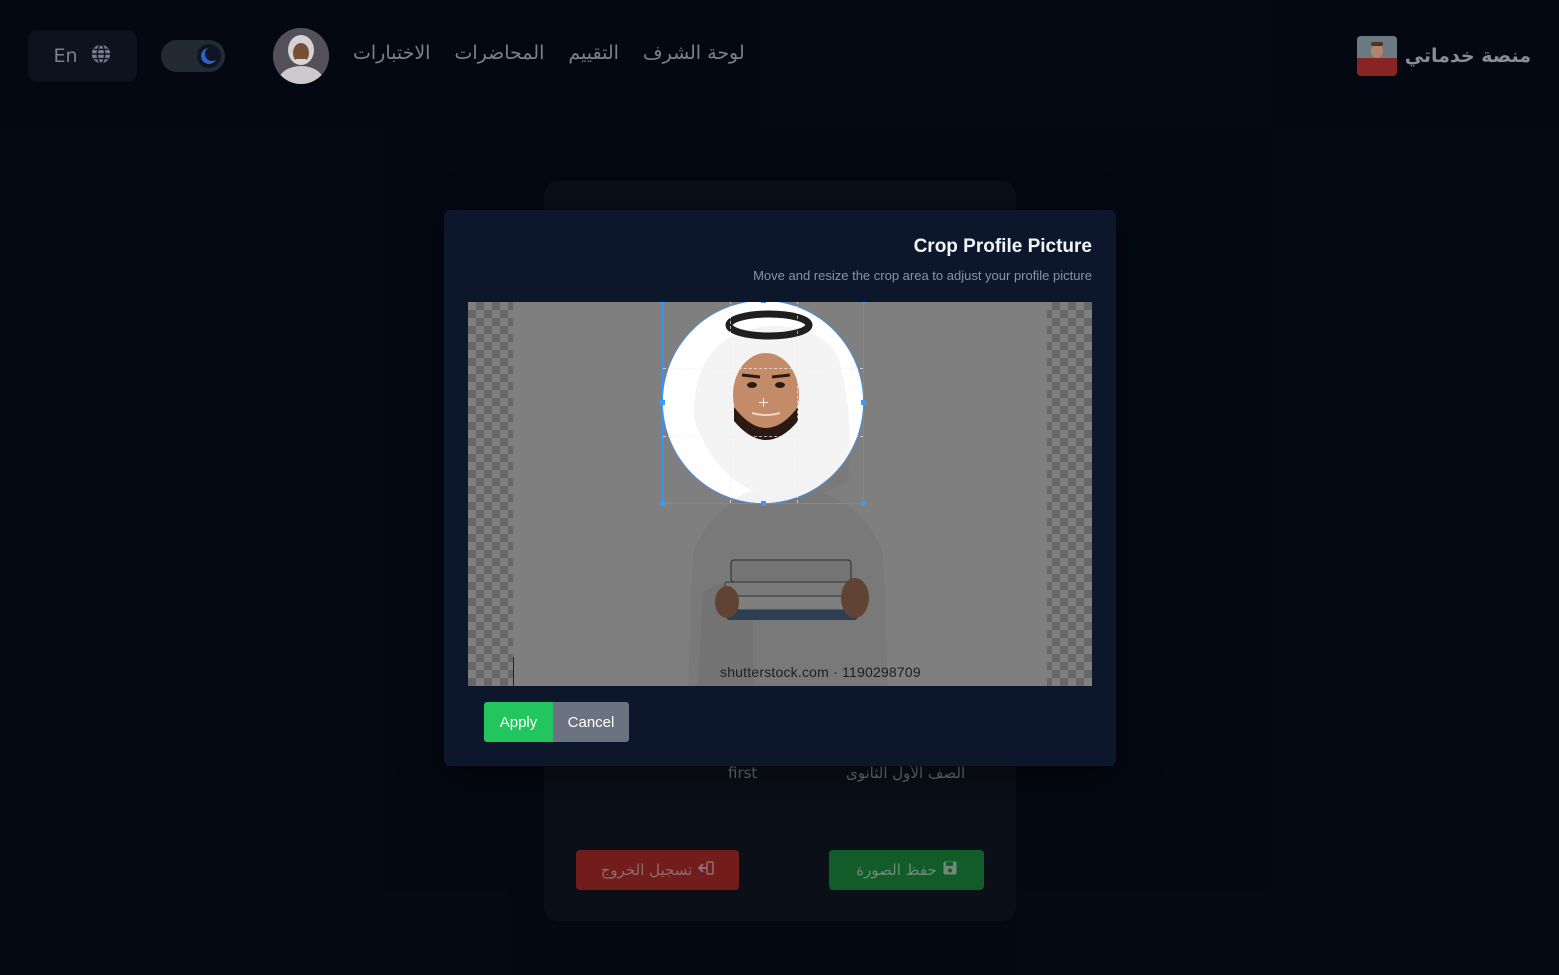  I want to click on resize-handle-top, so click(763, 302).